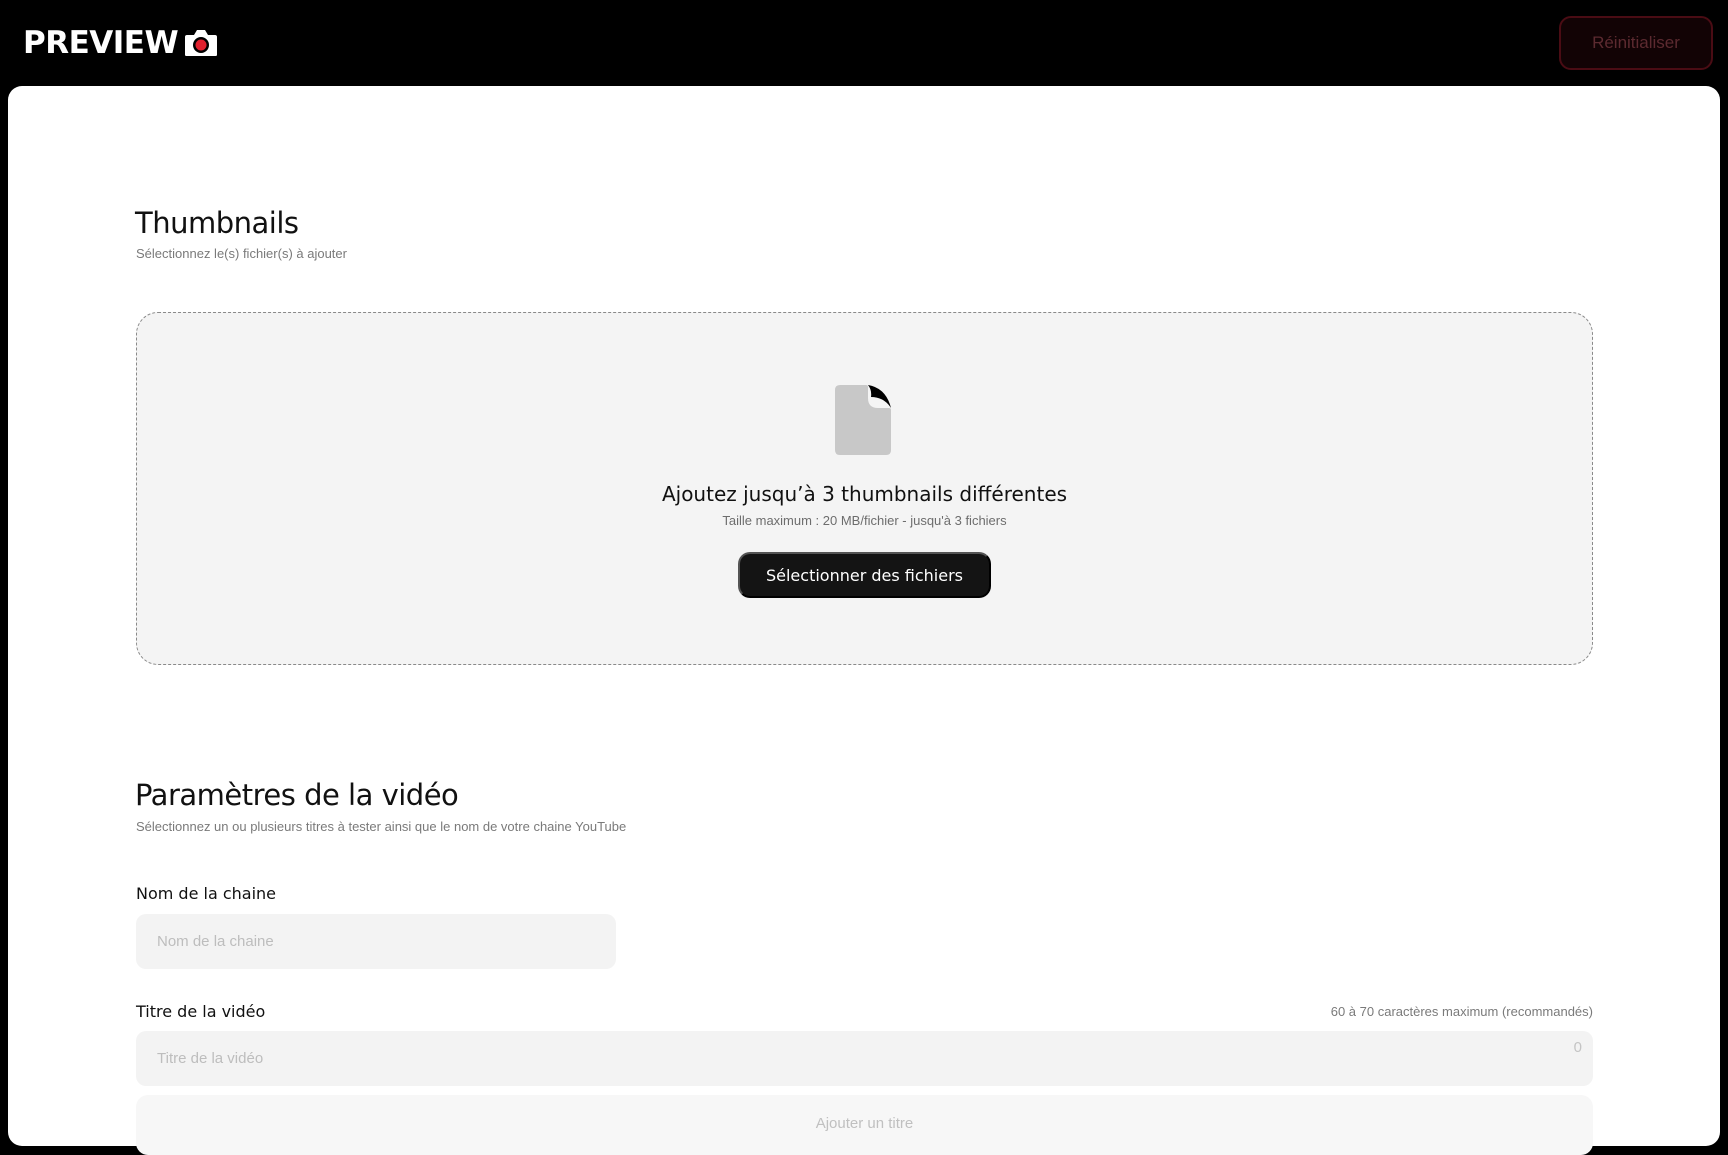  I want to click on video-title-input, so click(864, 1058).